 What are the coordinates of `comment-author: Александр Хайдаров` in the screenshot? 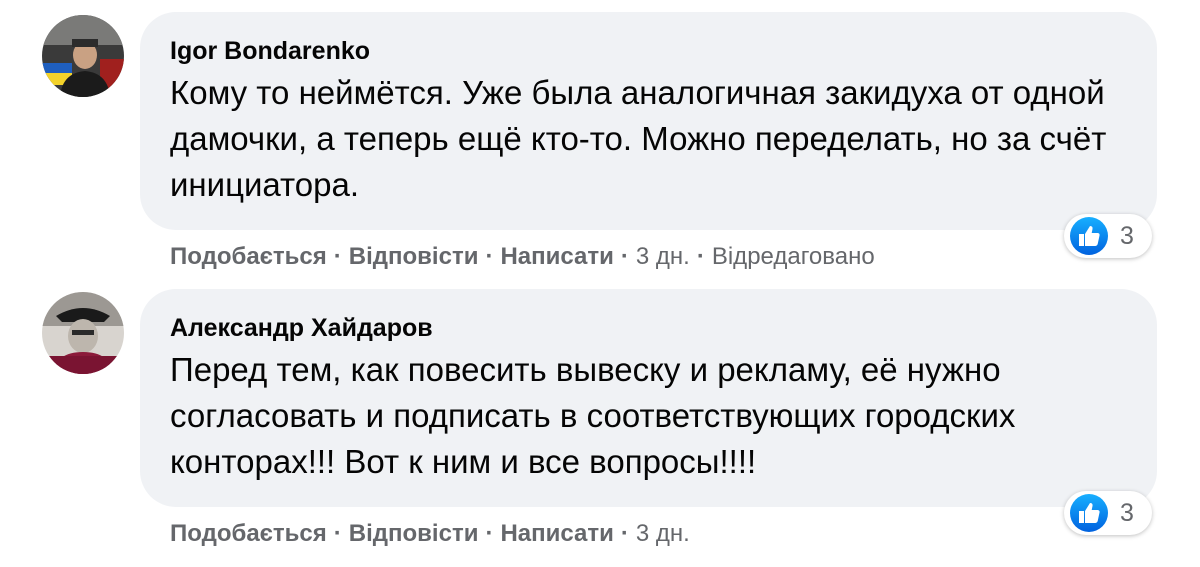 It's located at (648, 328).